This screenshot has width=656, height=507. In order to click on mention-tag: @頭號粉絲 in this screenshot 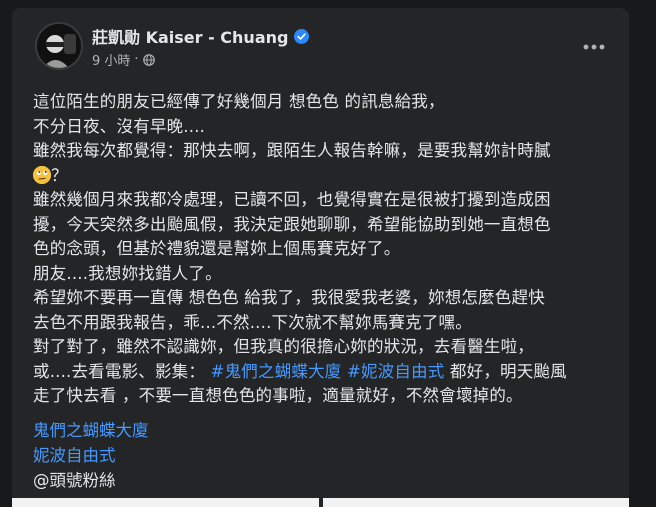, I will do `click(91, 480)`.